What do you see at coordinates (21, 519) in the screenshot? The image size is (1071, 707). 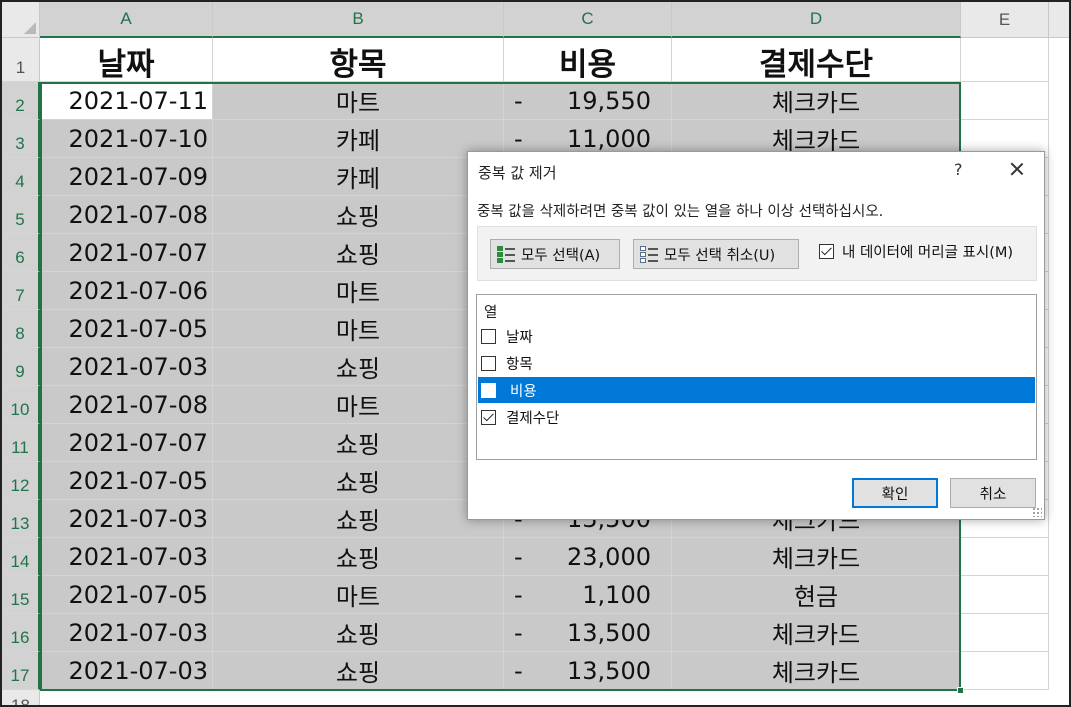 I see `row-header: 13` at bounding box center [21, 519].